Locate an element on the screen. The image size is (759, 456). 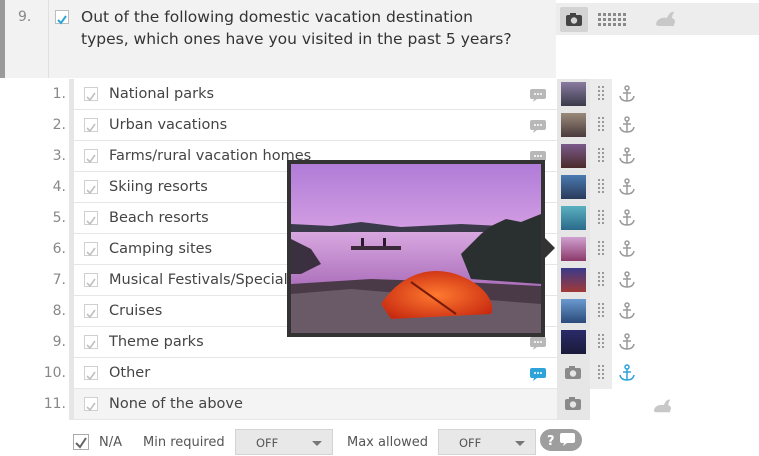
min-required-select: OFF is located at coordinates (284, 442).